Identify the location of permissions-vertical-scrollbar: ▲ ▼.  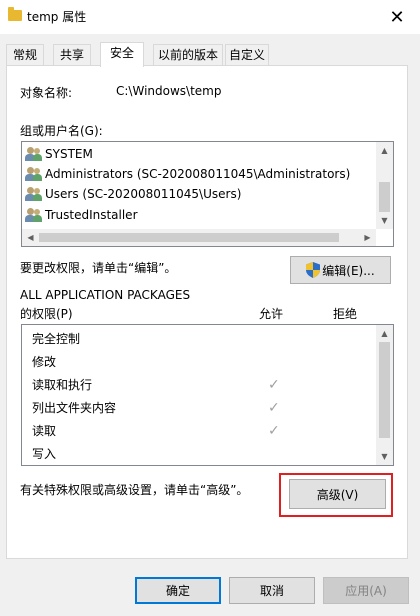
(384, 395).